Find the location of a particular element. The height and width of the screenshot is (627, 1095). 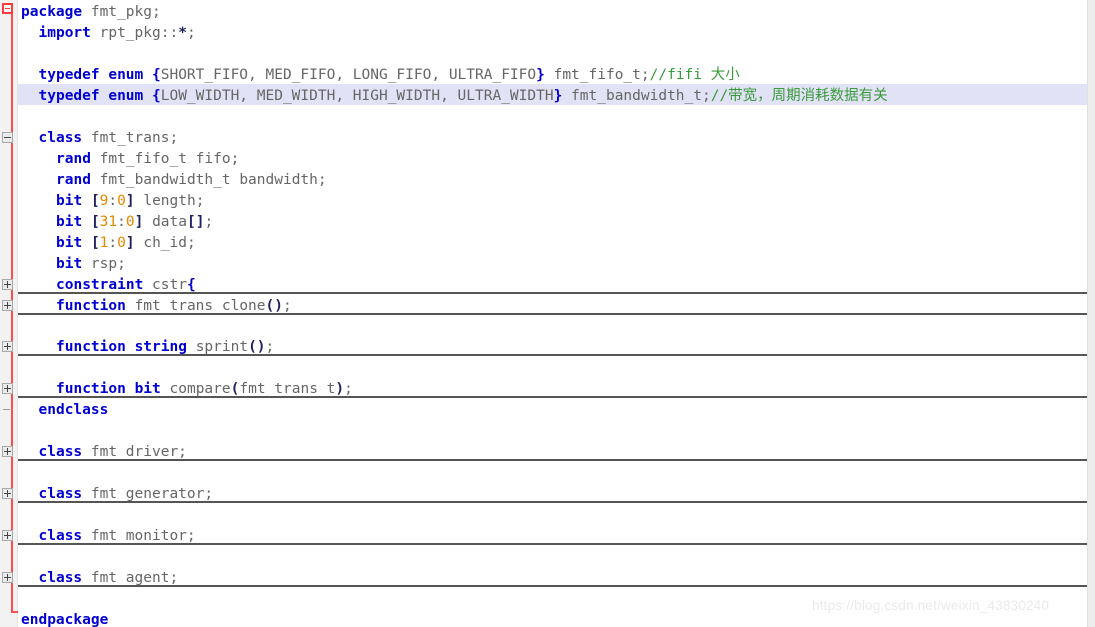

code-token-kw: endclass is located at coordinates (73, 410).